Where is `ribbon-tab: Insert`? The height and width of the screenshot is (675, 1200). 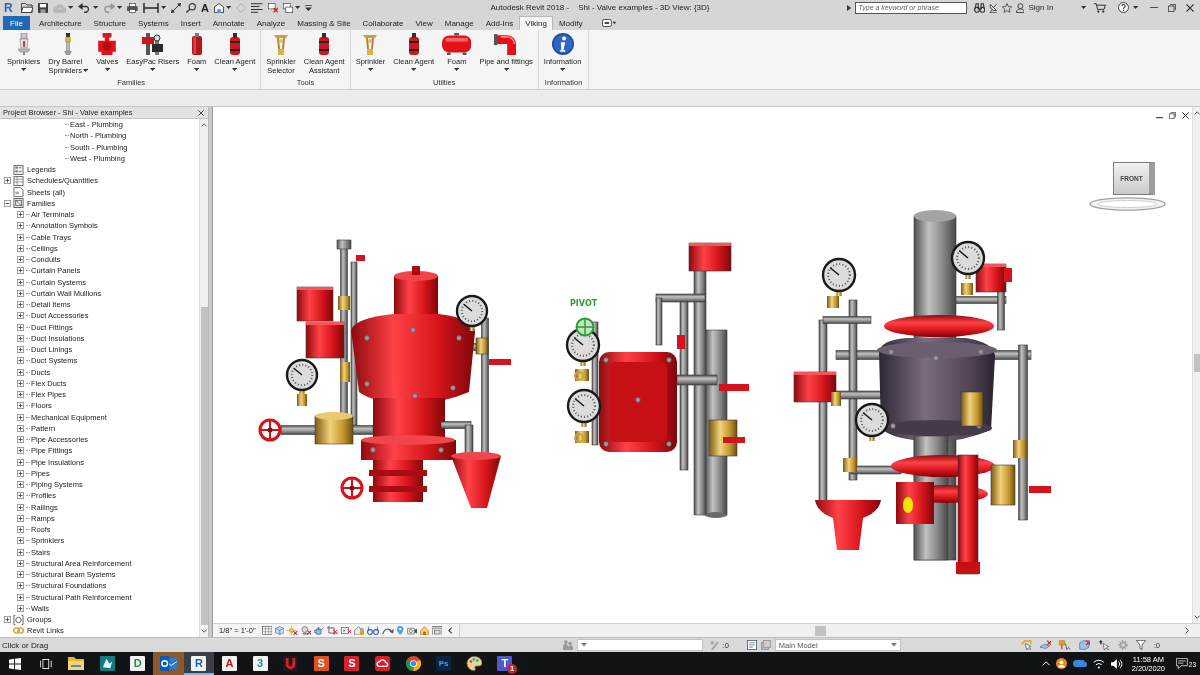 ribbon-tab: Insert is located at coordinates (190, 23).